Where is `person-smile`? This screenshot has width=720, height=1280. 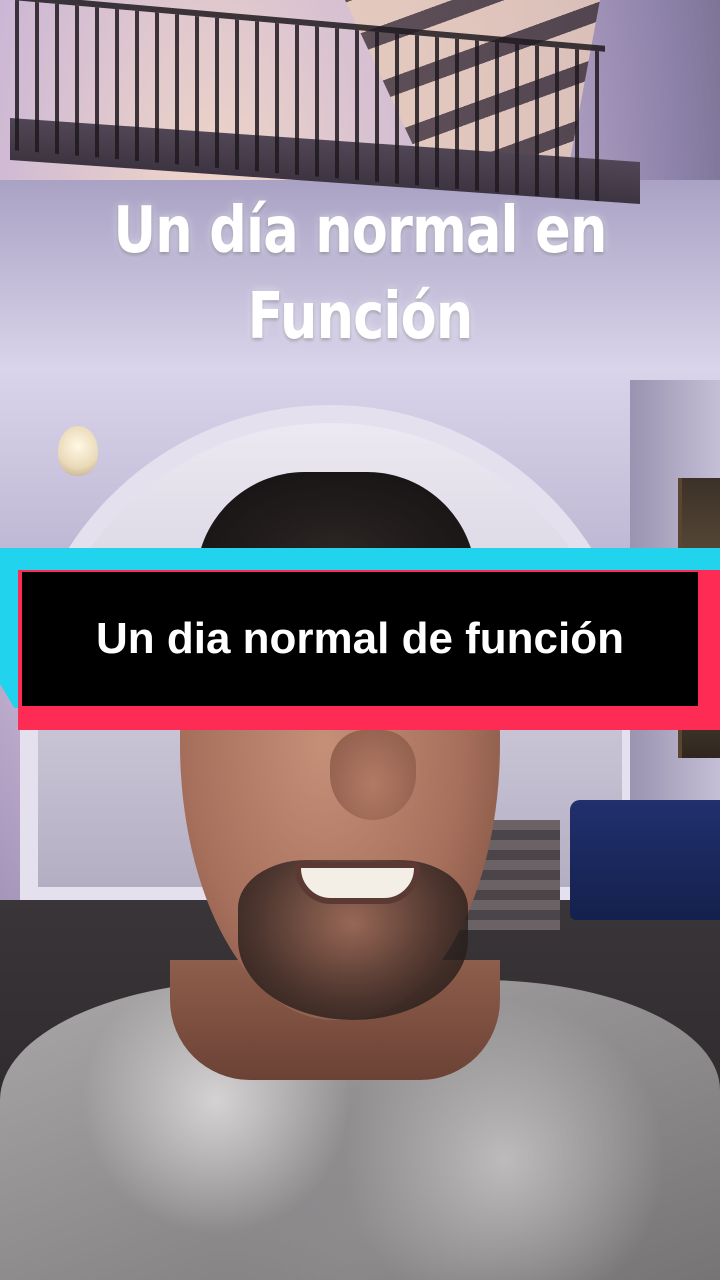
person-smile is located at coordinates (357, 883).